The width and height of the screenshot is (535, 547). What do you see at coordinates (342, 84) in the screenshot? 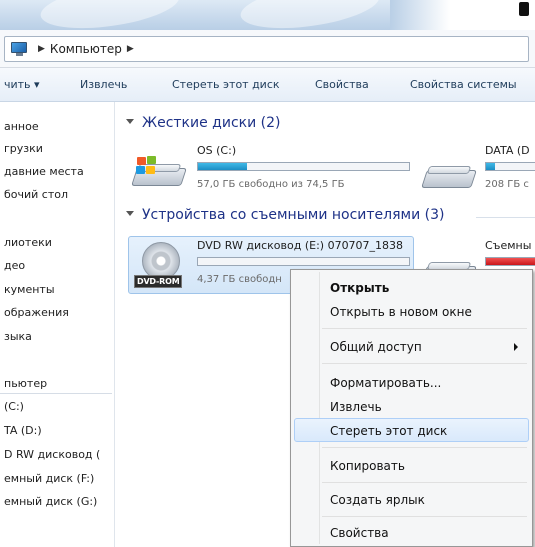
I see `properties-toolbar-button: Свойства` at bounding box center [342, 84].